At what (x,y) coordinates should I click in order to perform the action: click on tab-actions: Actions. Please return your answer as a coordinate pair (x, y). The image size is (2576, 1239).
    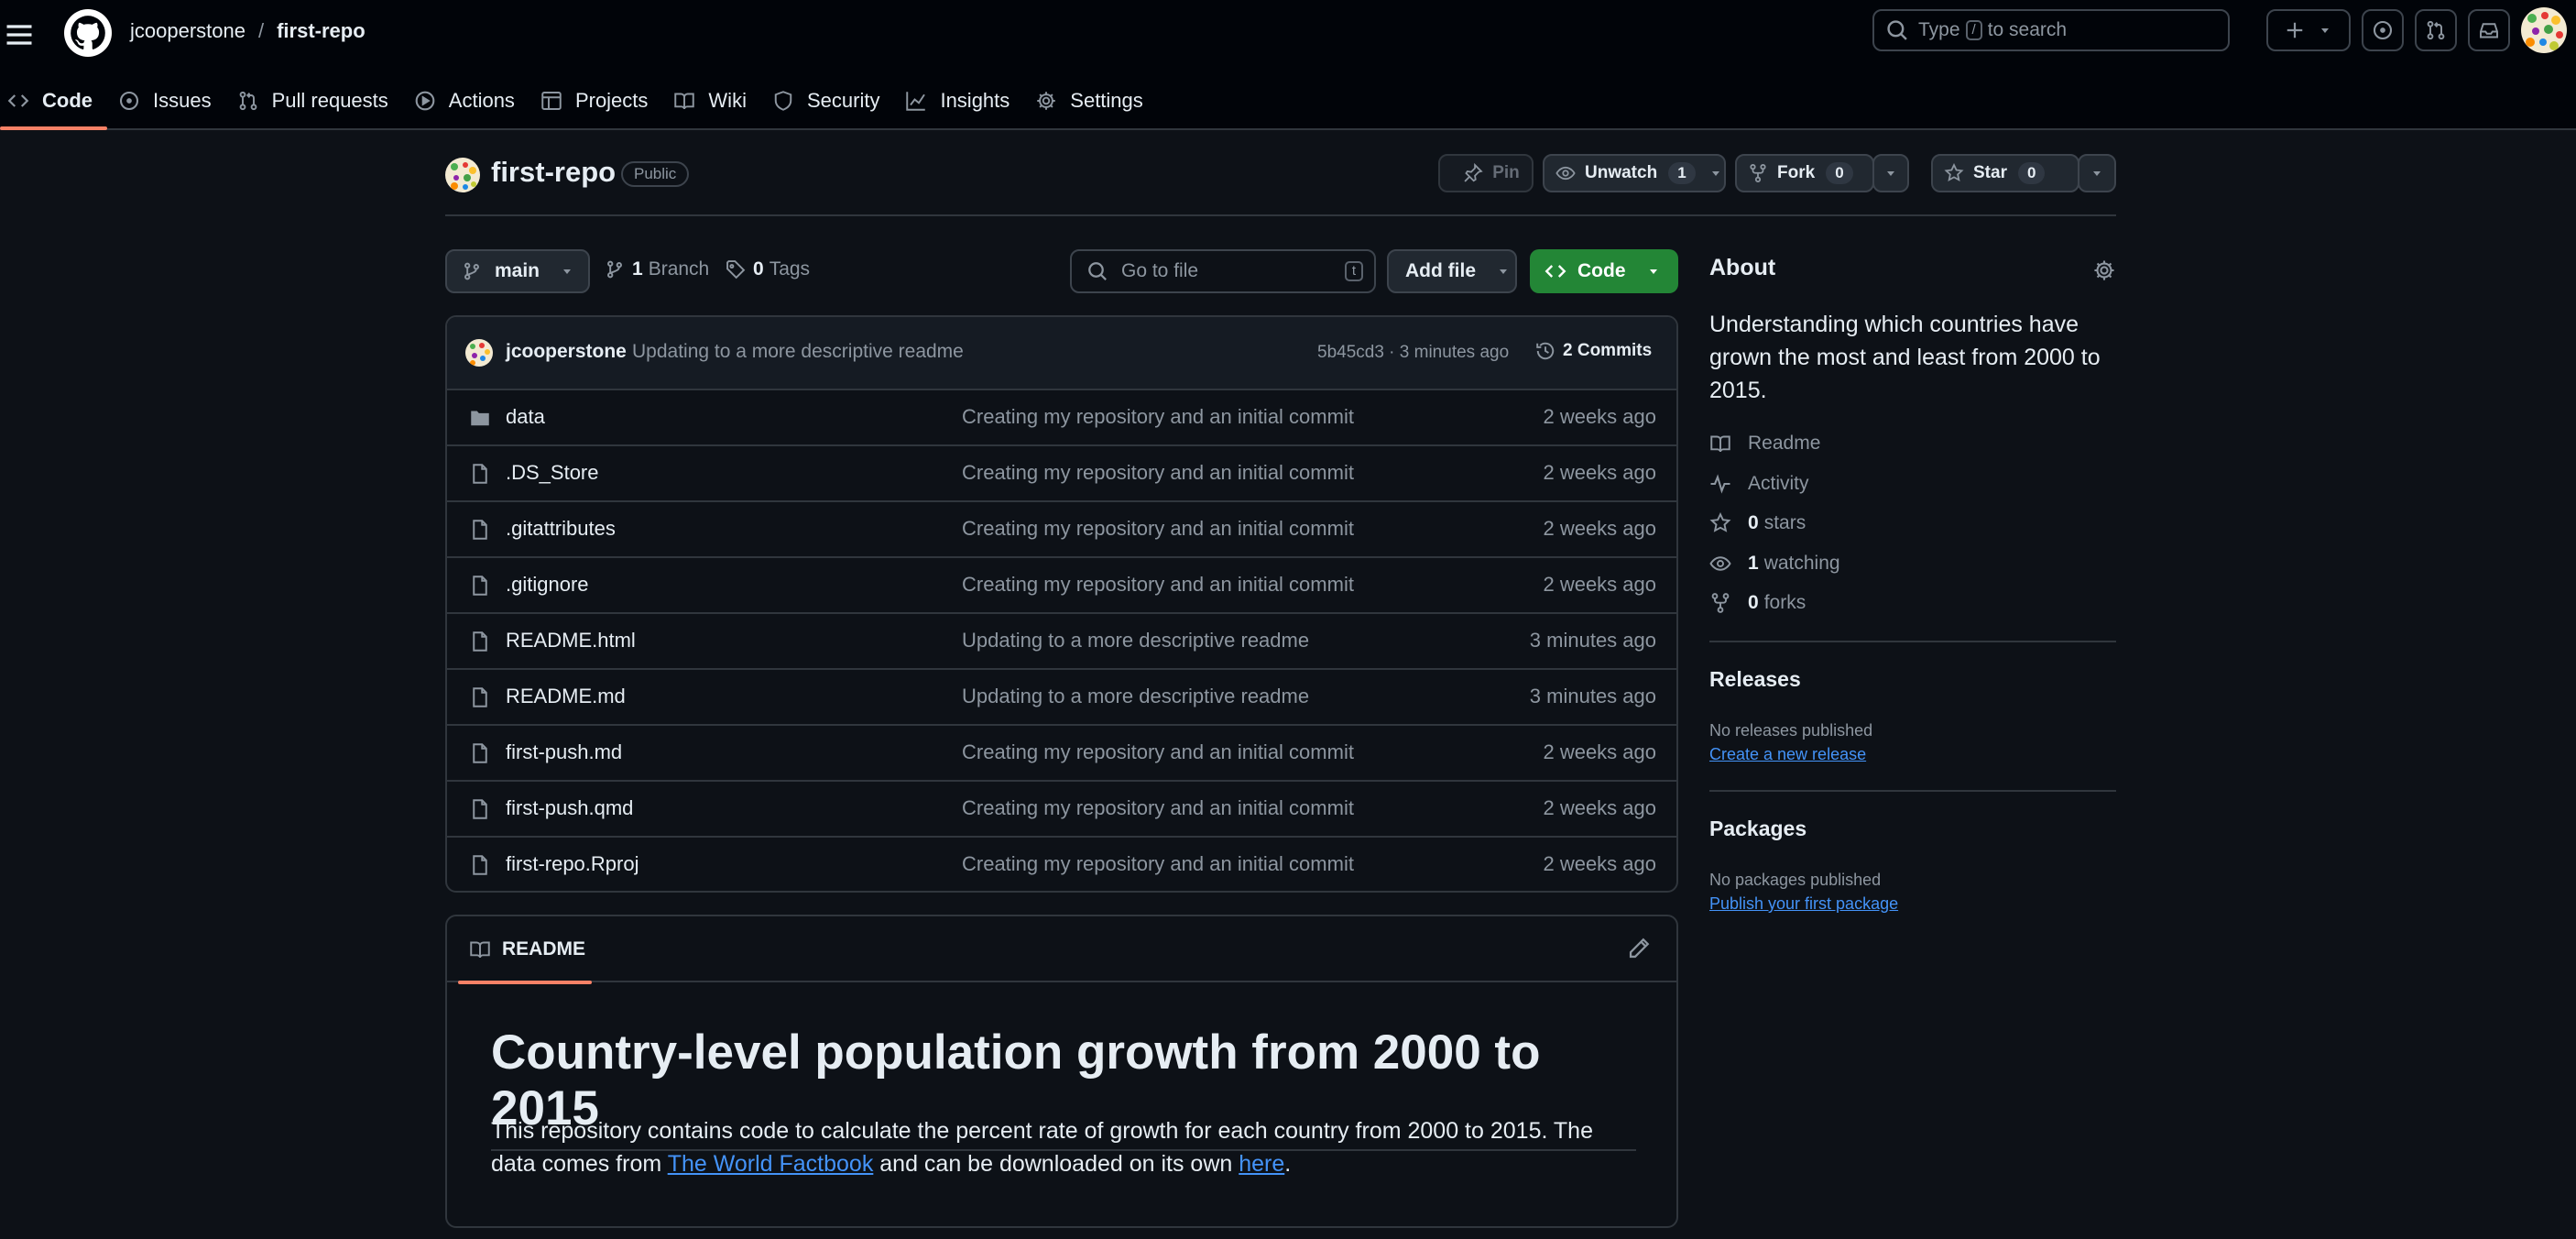
    Looking at the image, I should click on (470, 100).